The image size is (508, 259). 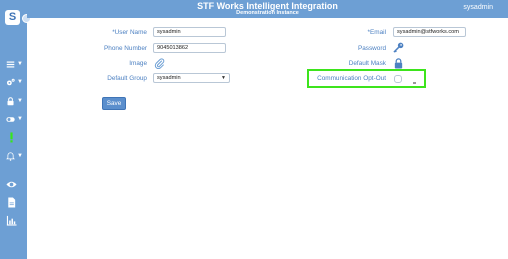 What do you see at coordinates (398, 47) in the screenshot?
I see `key-icon` at bounding box center [398, 47].